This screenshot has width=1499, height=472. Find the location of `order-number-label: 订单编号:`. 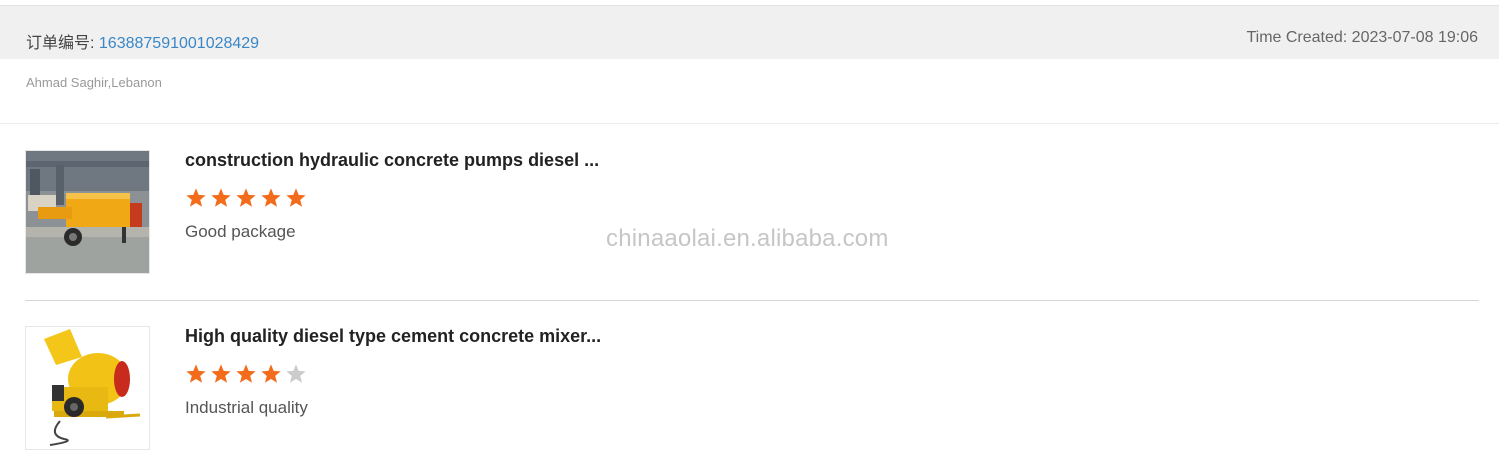

order-number-label: 订单编号: is located at coordinates (62, 43).